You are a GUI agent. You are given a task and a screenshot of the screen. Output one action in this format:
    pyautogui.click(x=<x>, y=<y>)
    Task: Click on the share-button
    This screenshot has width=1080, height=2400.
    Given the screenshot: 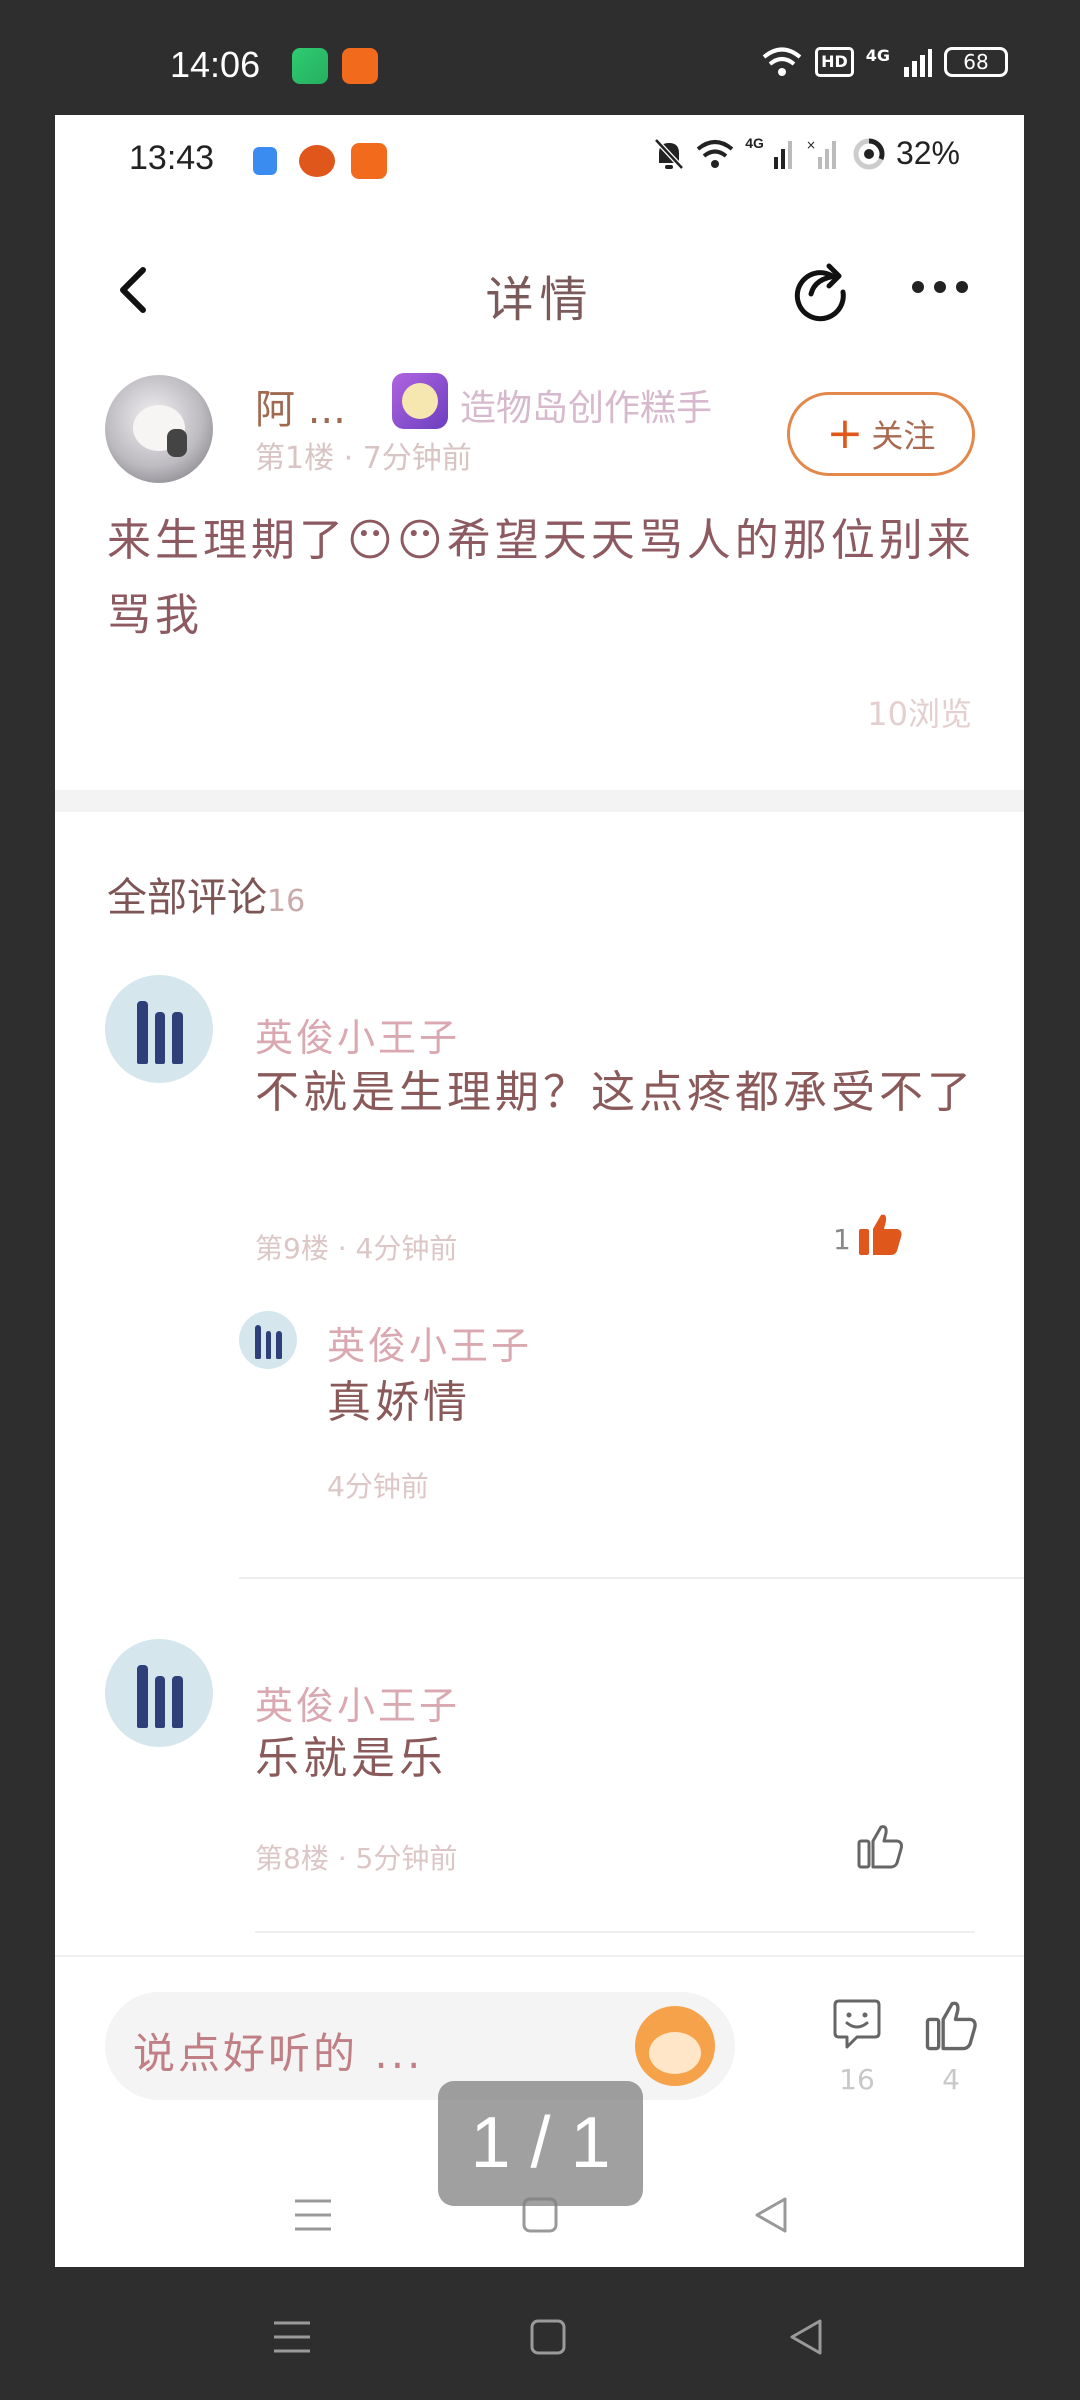 What is the action you would take?
    pyautogui.click(x=820, y=287)
    